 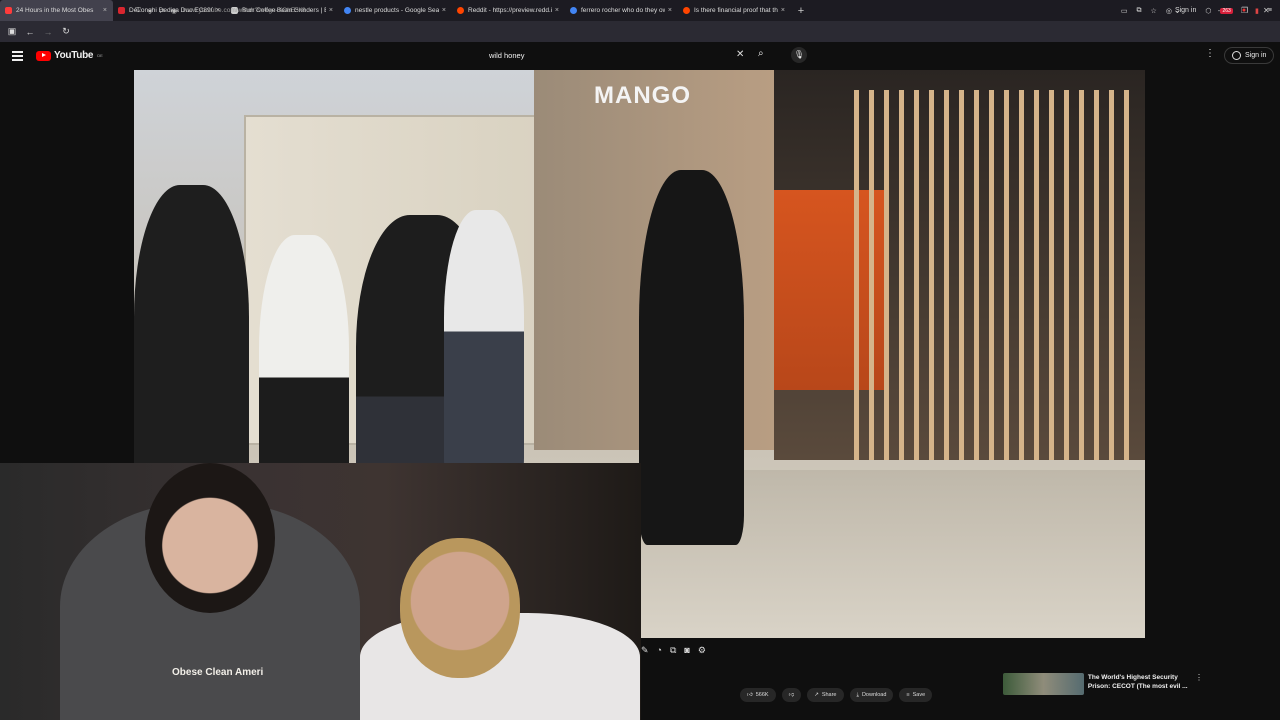 What do you see at coordinates (244, 10) in the screenshot?
I see `url-text: www.youtube.com/watch?v=cgu-XOhE5k8` at bounding box center [244, 10].